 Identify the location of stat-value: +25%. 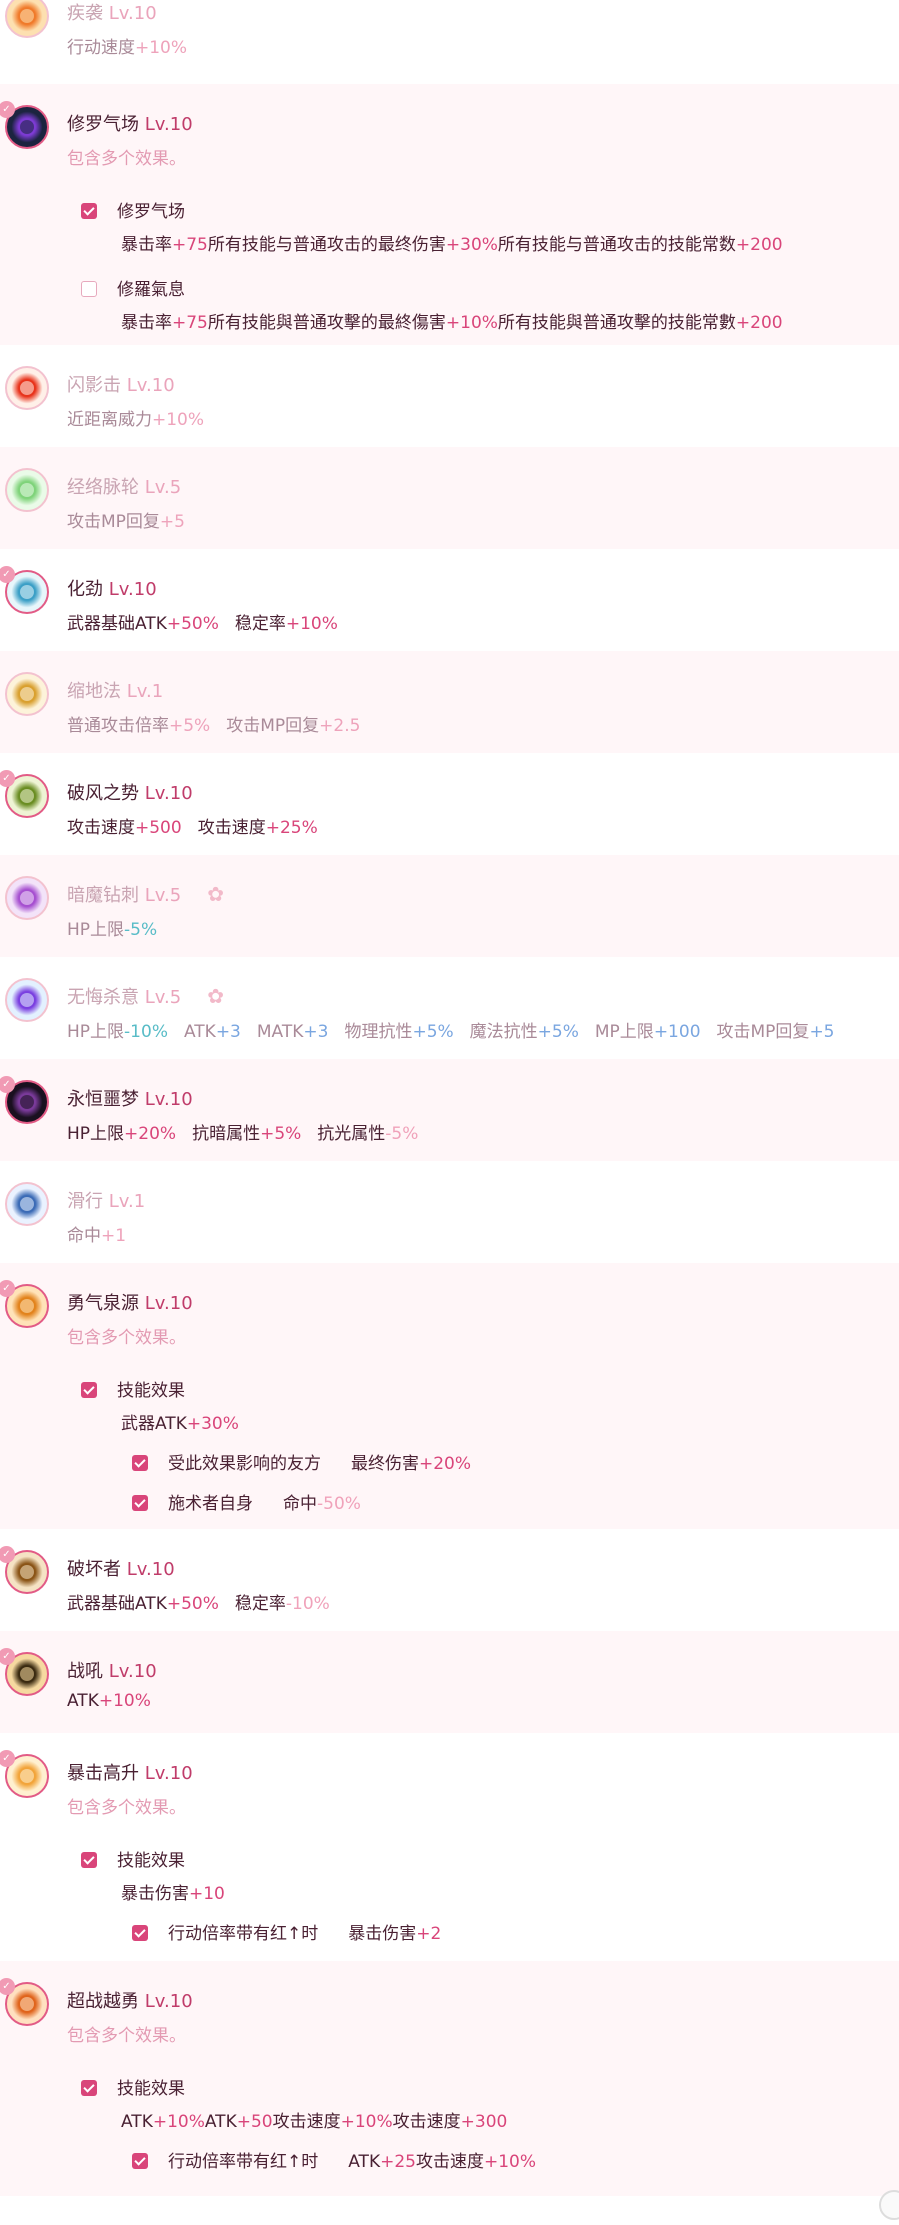
(291, 828).